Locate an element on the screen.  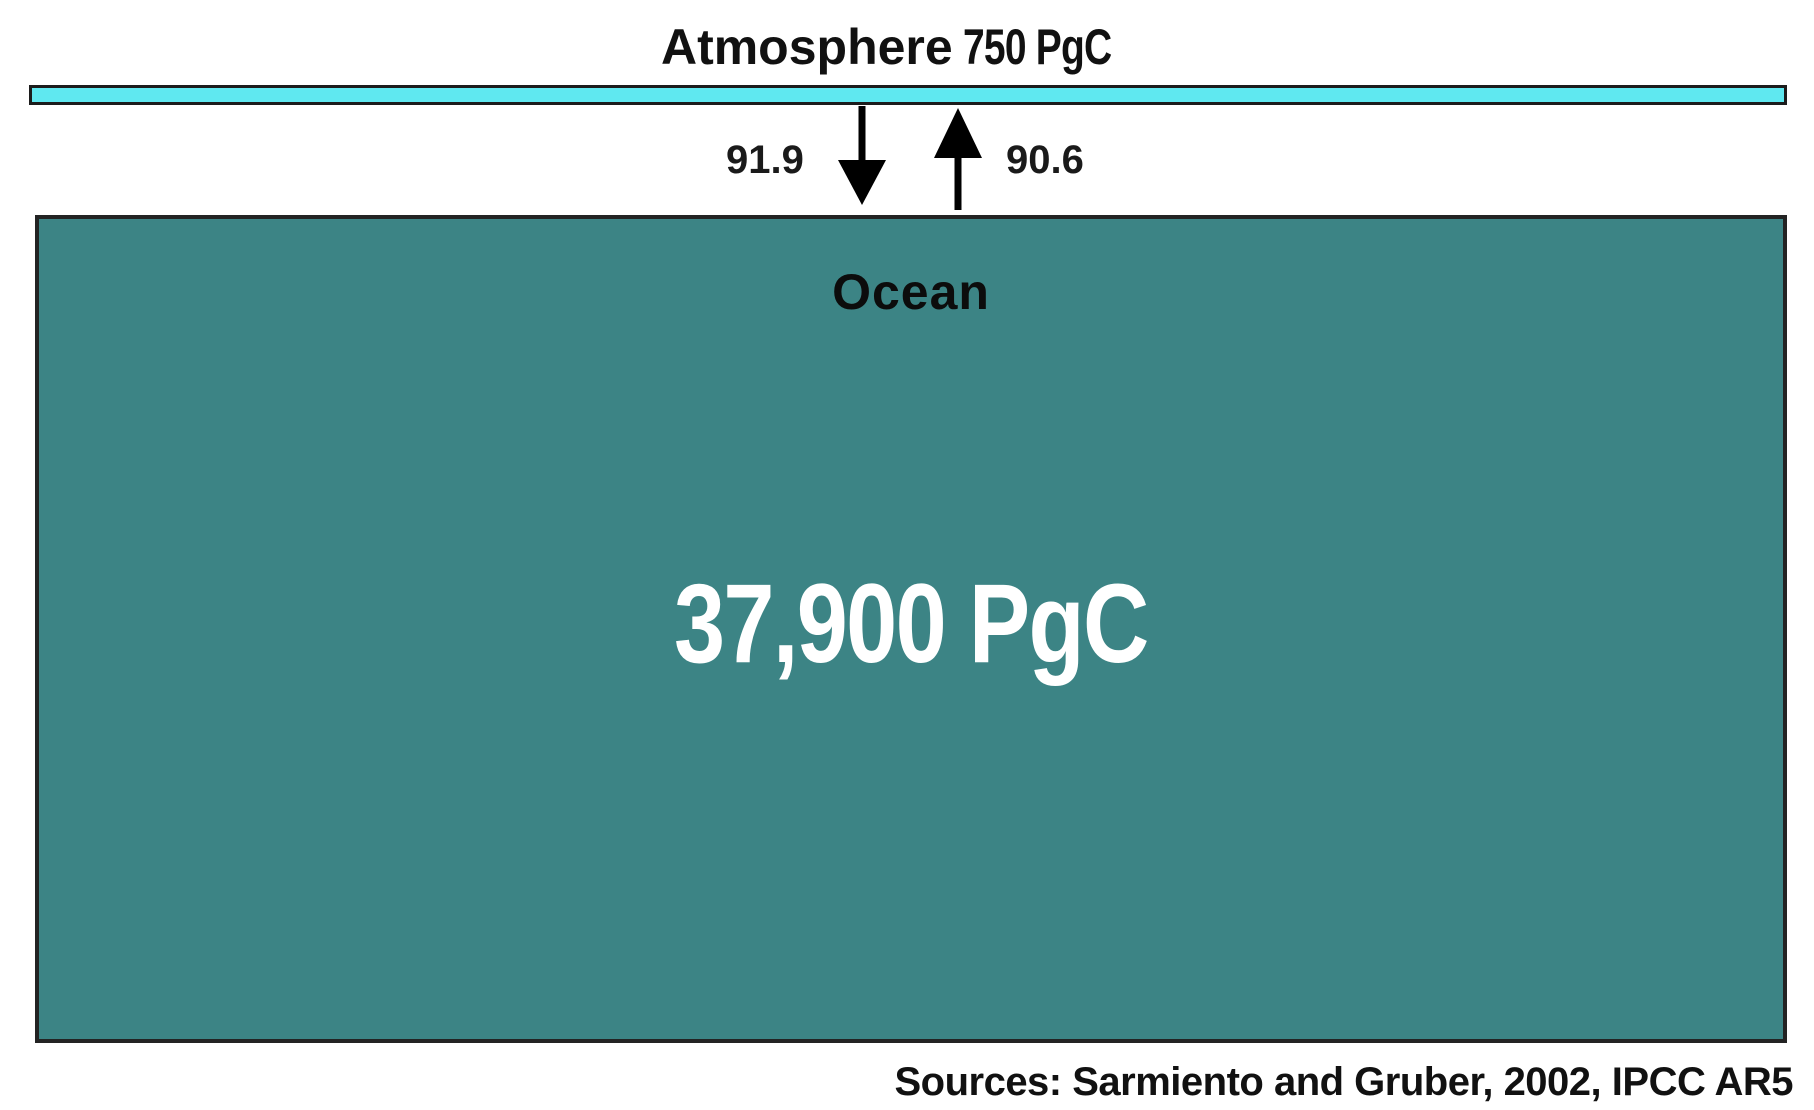
arrow-down-icon is located at coordinates (862, 155).